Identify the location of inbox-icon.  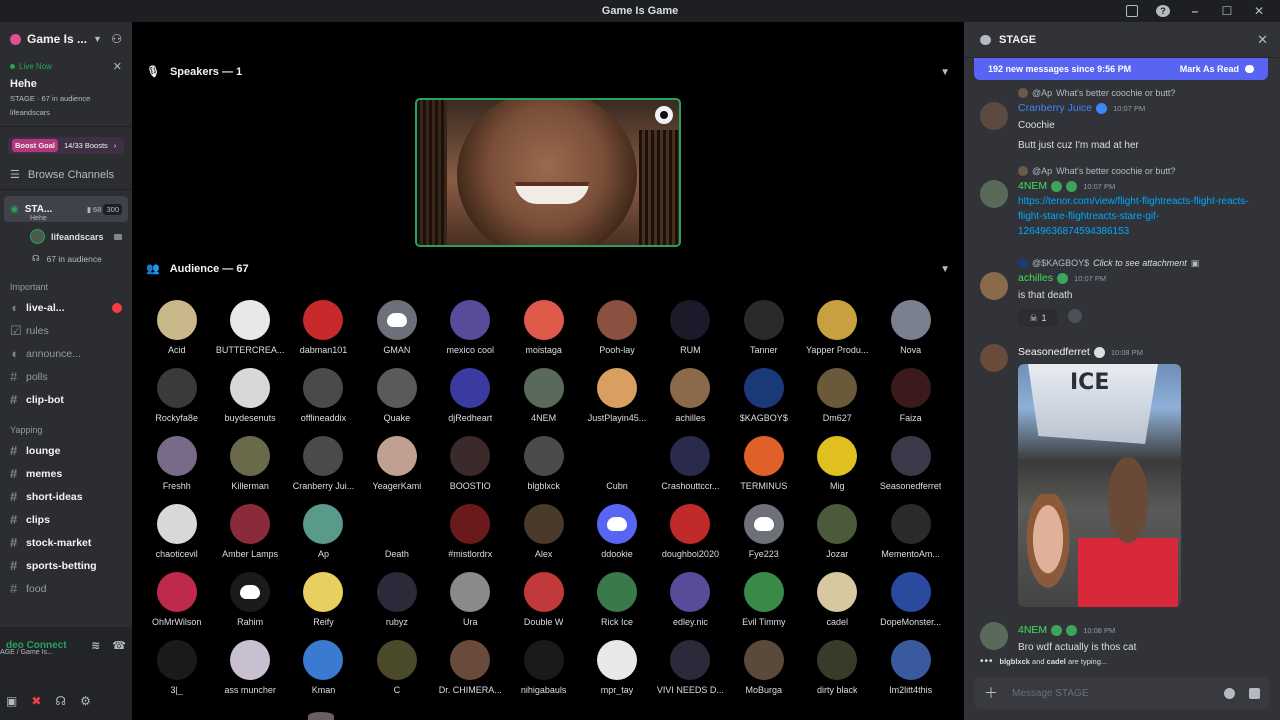
(1132, 11).